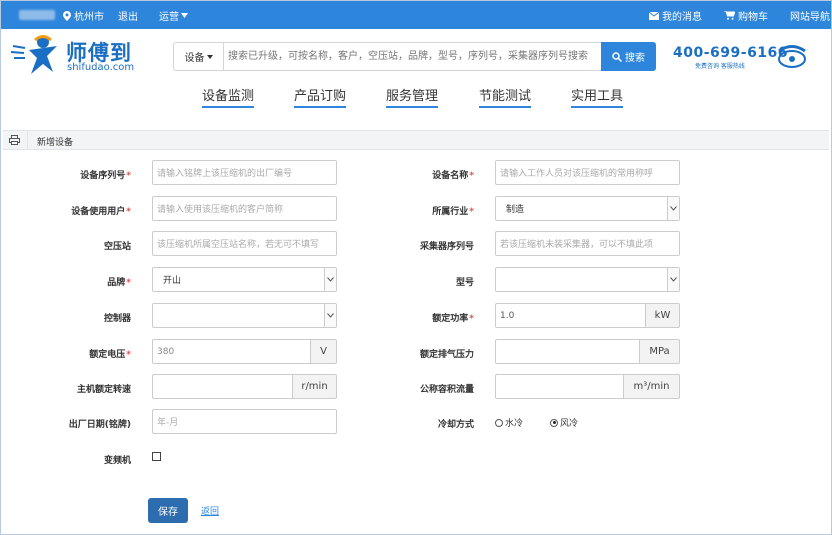 Image resolution: width=832 pixels, height=535 pixels. Describe the element at coordinates (14, 140) in the screenshot. I see `printer-icon` at that location.